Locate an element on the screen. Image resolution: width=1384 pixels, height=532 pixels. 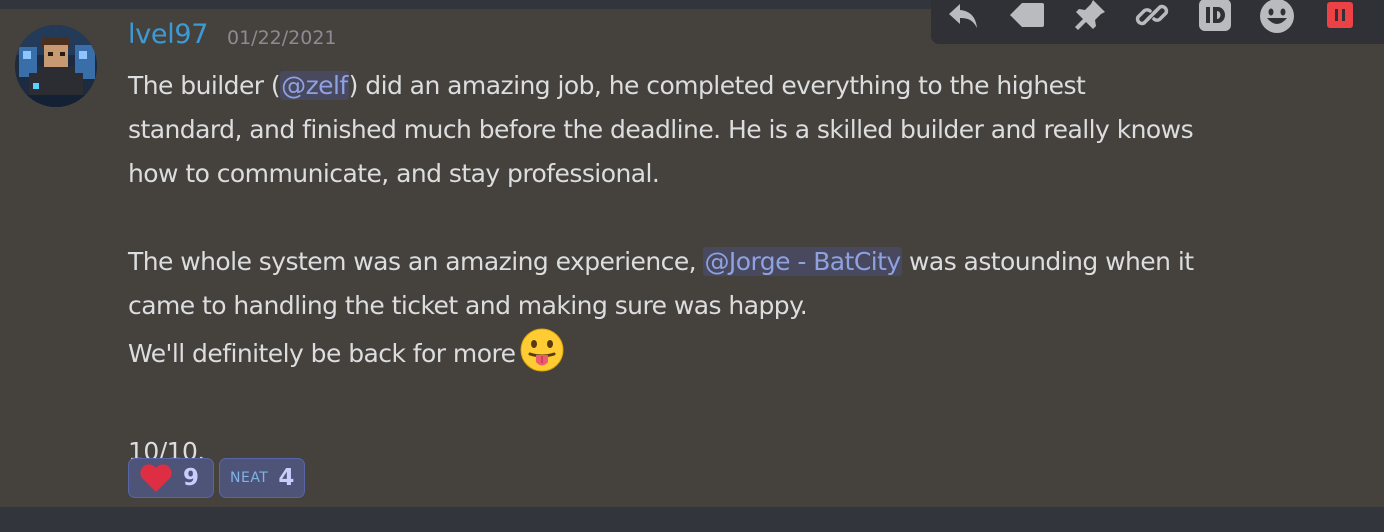
message-toolbar is located at coordinates (1157, 22).